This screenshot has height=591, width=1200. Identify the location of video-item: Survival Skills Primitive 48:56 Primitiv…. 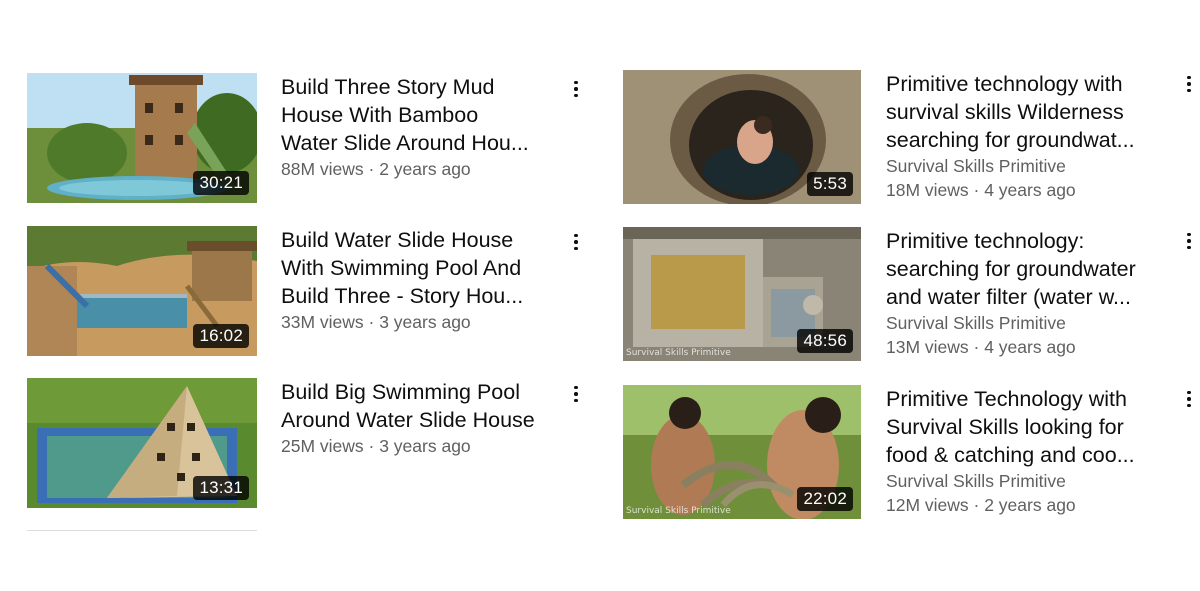
(910, 297).